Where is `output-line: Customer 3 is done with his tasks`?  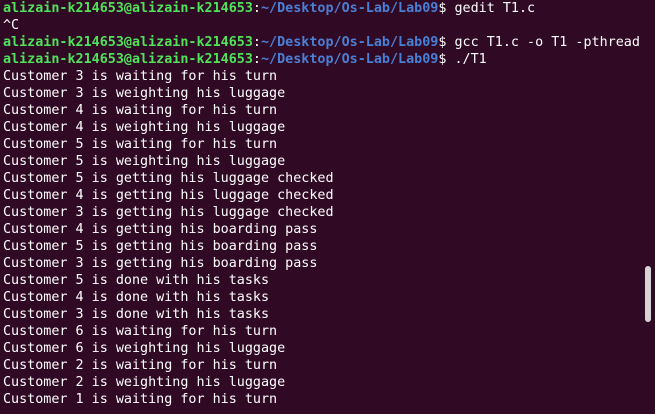 output-line: Customer 3 is done with his tasks is located at coordinates (136, 314).